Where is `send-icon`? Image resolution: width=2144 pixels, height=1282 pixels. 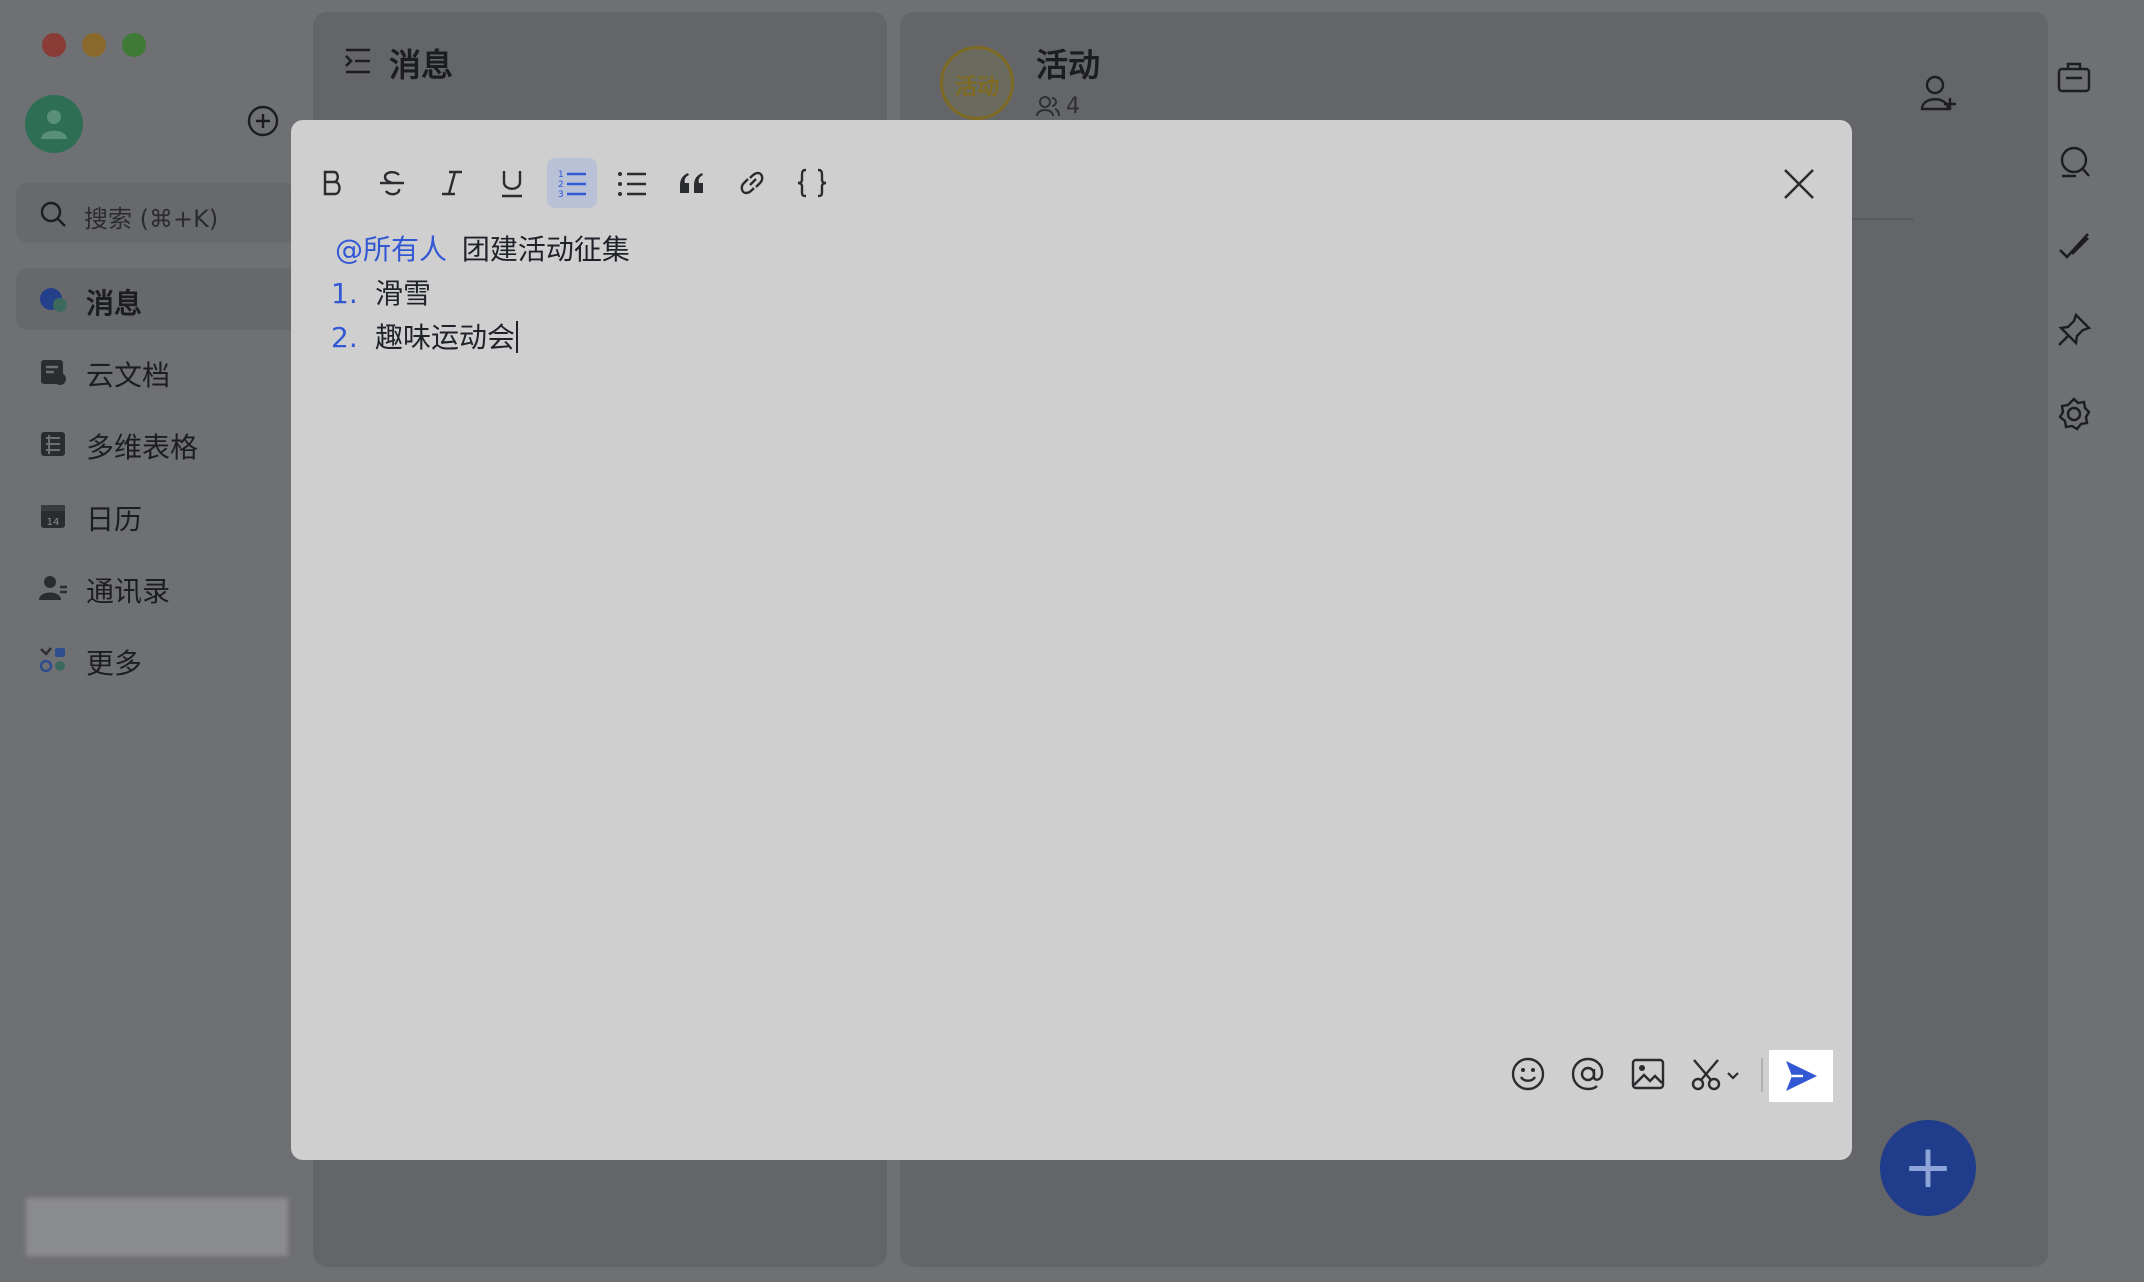
send-icon is located at coordinates (1801, 1076).